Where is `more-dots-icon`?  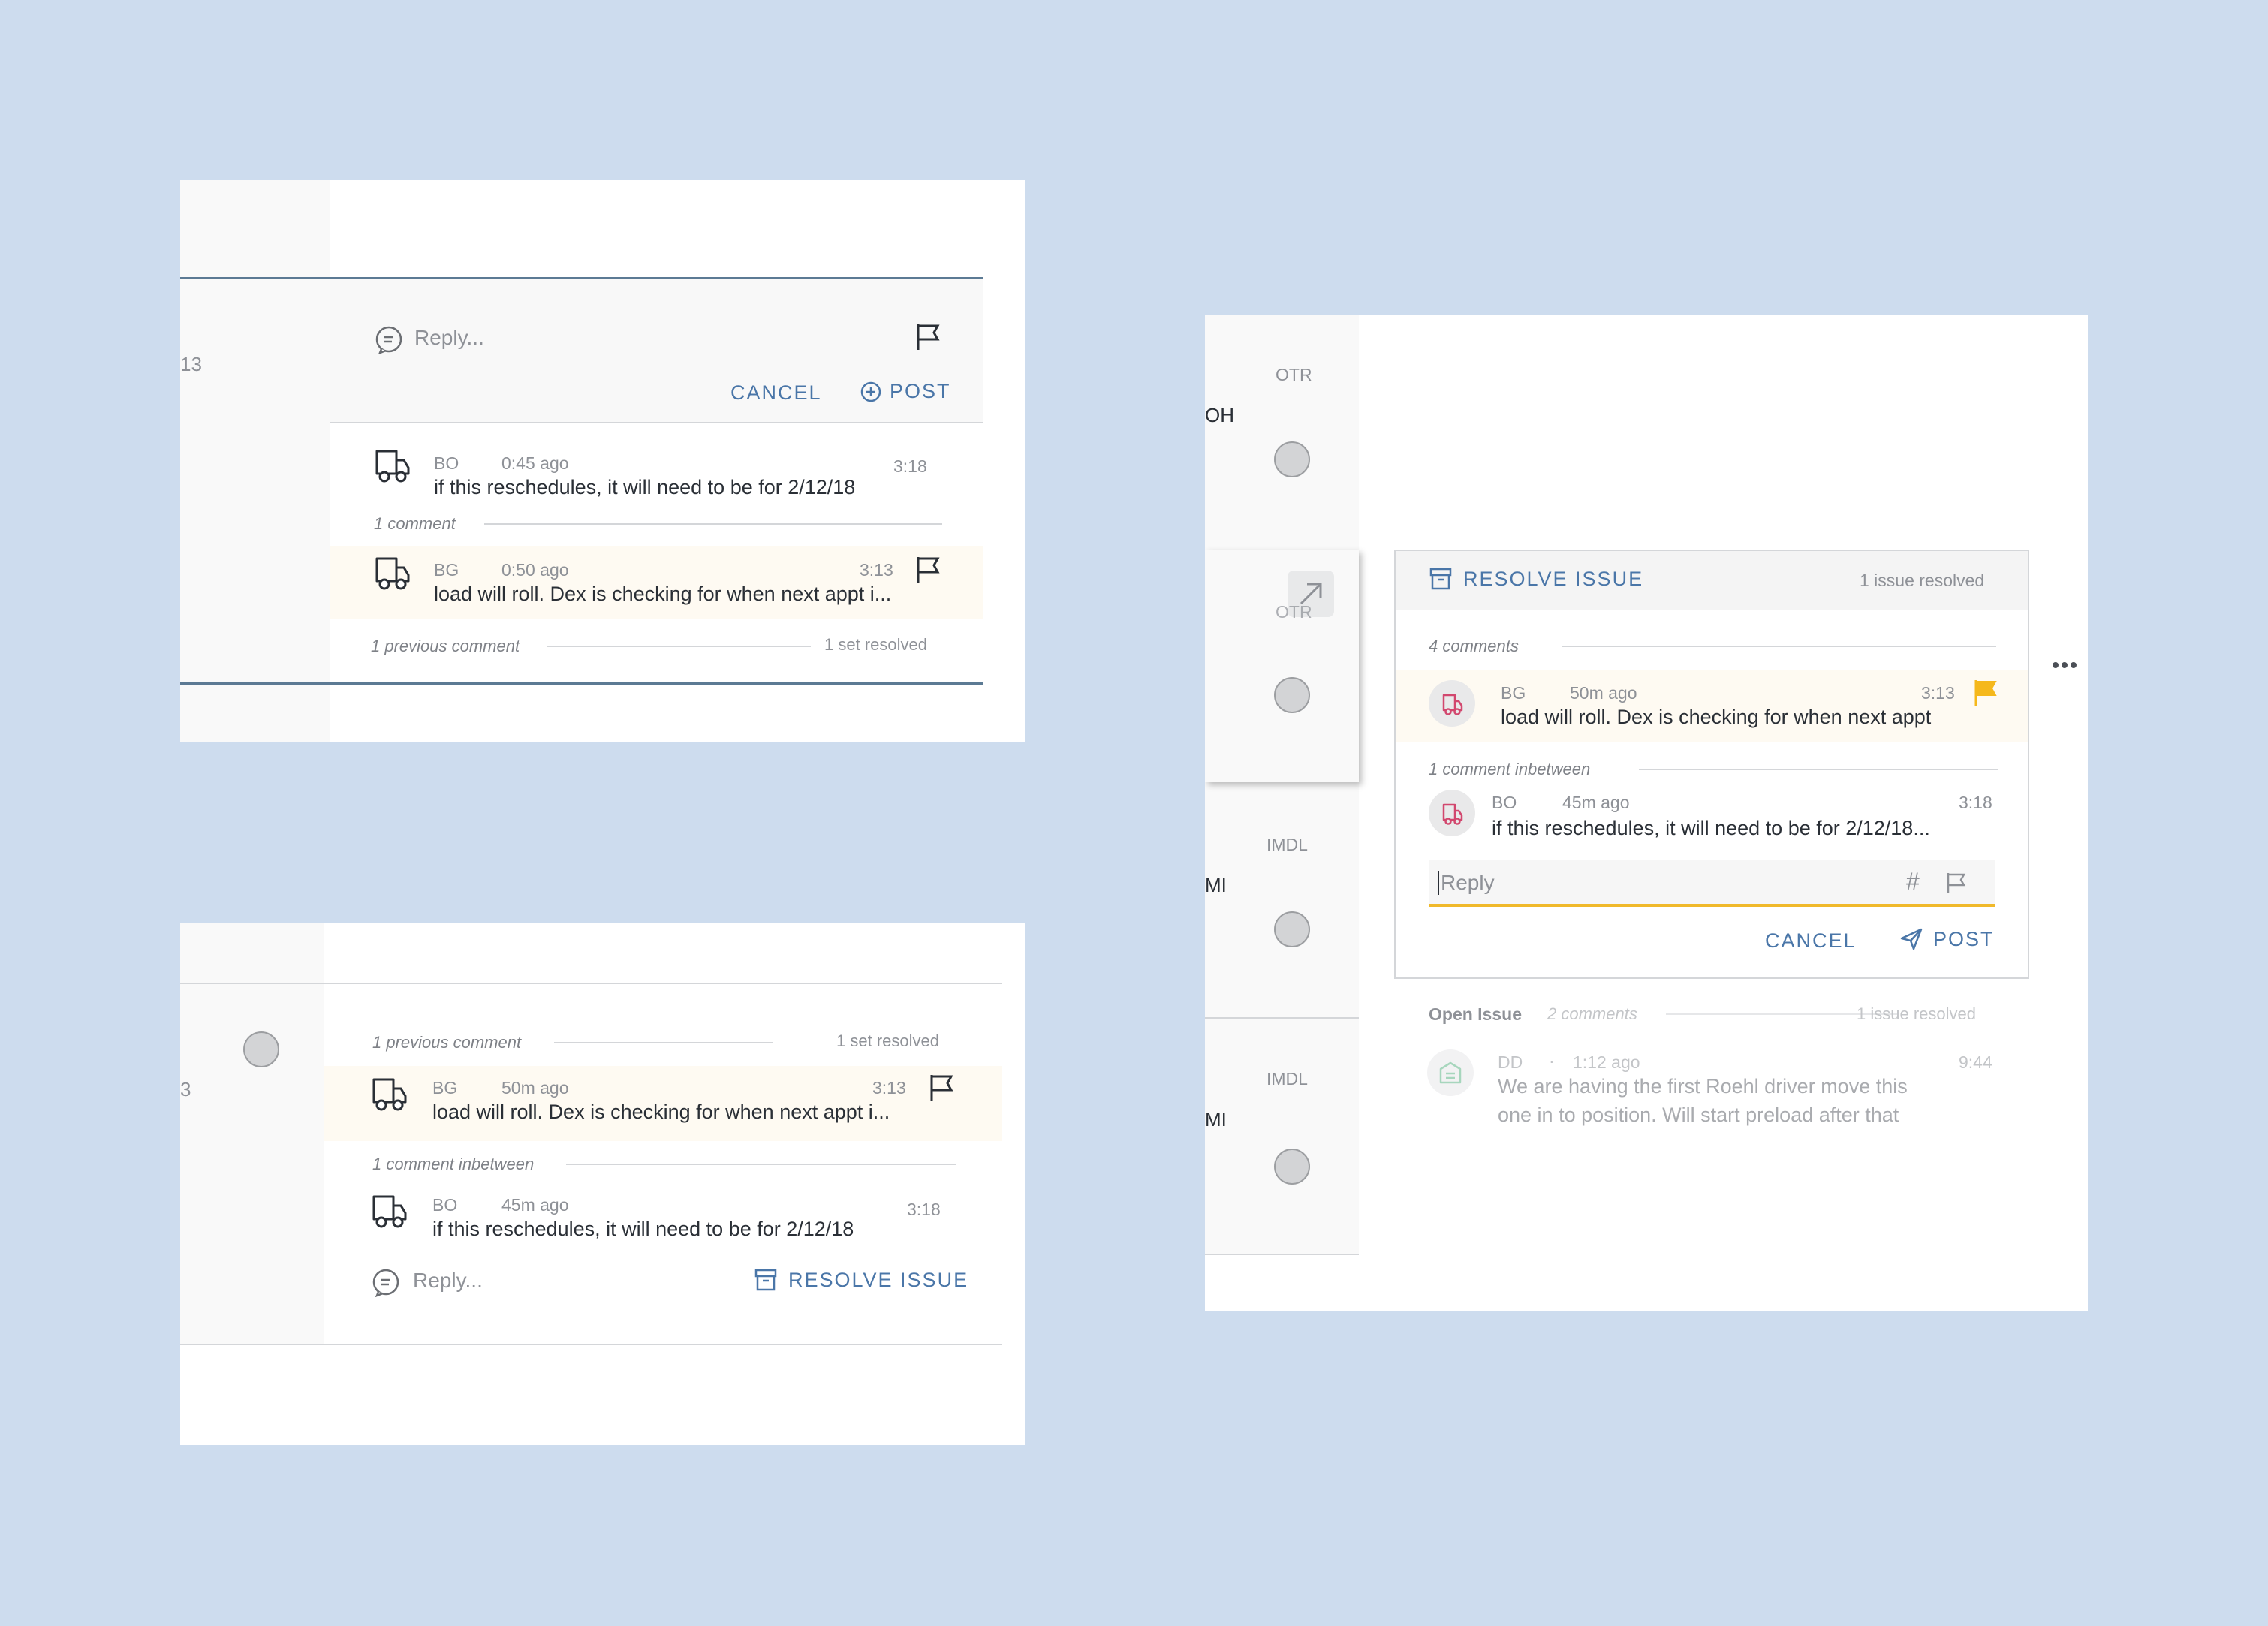
more-dots-icon is located at coordinates (2064, 665).